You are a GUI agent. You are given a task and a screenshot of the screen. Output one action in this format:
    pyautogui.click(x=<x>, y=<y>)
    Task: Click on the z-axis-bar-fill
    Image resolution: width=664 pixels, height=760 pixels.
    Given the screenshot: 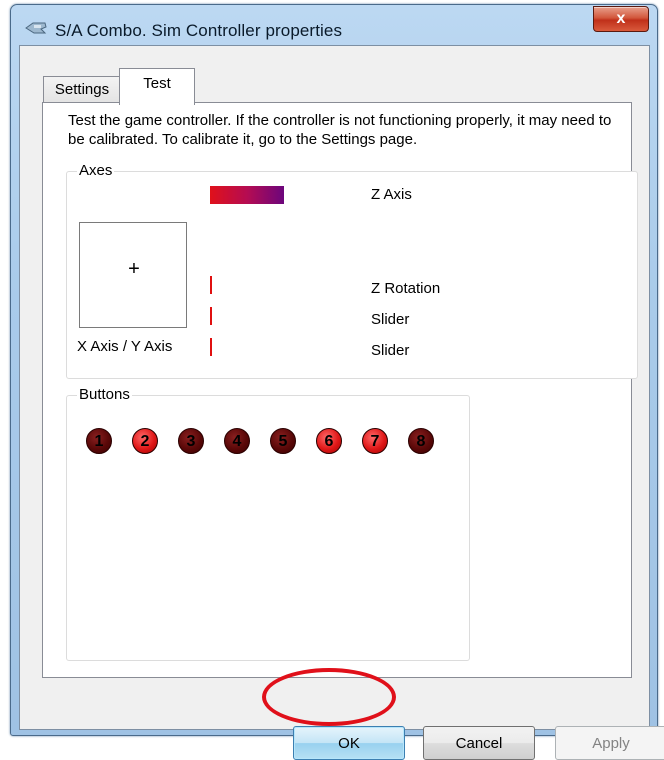 What is the action you would take?
    pyautogui.click(x=247, y=195)
    